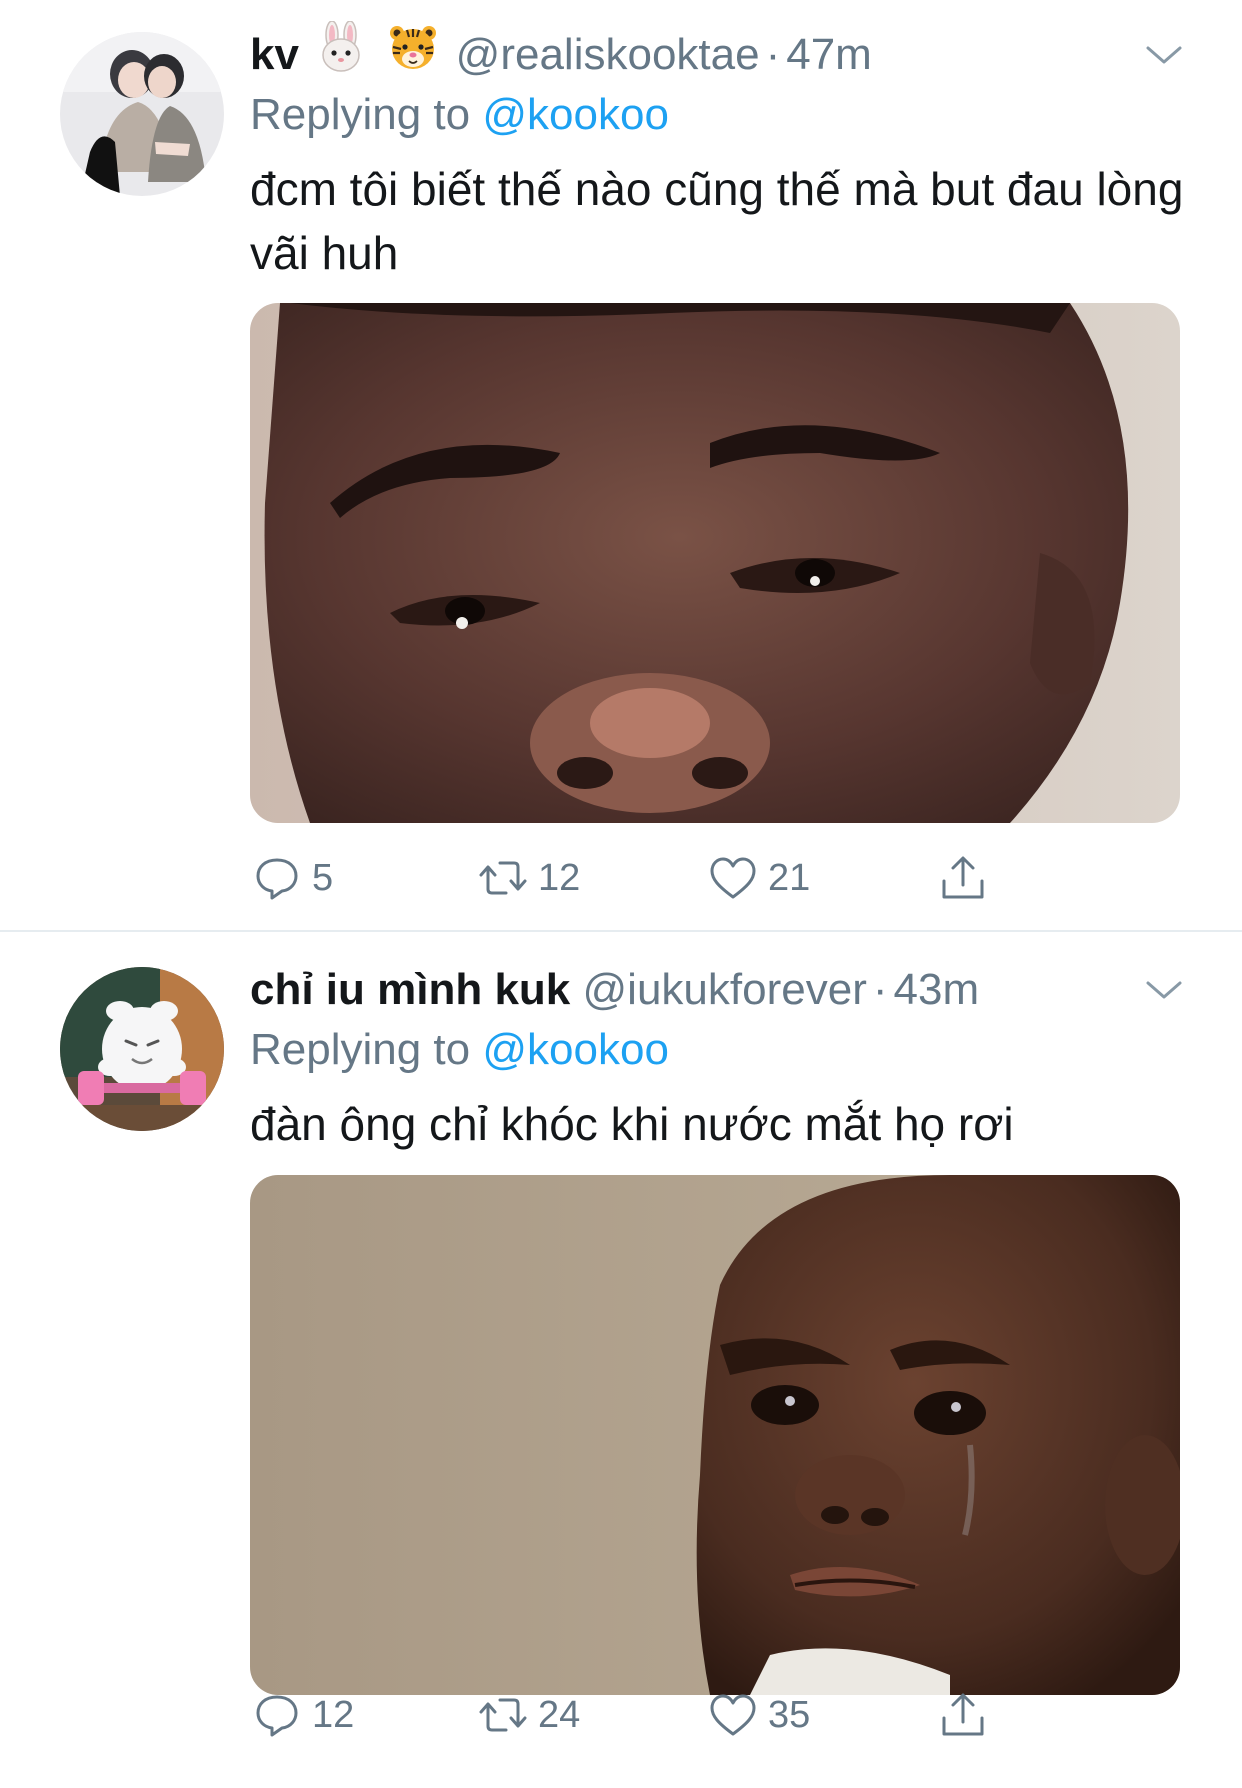 Image resolution: width=1242 pixels, height=1788 pixels. What do you see at coordinates (632, 1124) in the screenshot?
I see `tweet-text: đàn ông chỉ khóc khi nước mắt họ rơi` at bounding box center [632, 1124].